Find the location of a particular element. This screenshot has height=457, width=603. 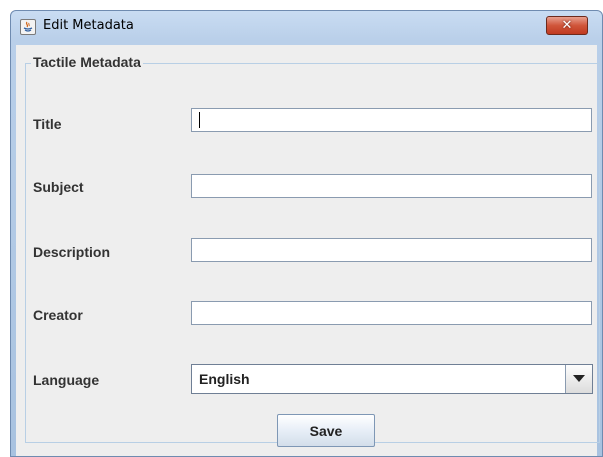

language-label: Language is located at coordinates (66, 380).